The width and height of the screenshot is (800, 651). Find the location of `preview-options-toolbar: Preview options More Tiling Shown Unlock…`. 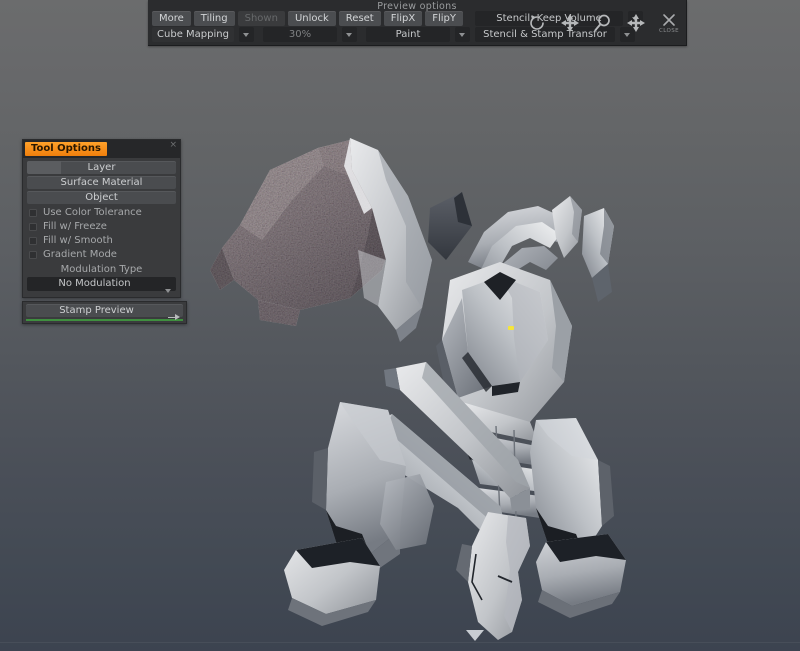

preview-options-toolbar: Preview options More Tiling Shown Unlock… is located at coordinates (417, 23).